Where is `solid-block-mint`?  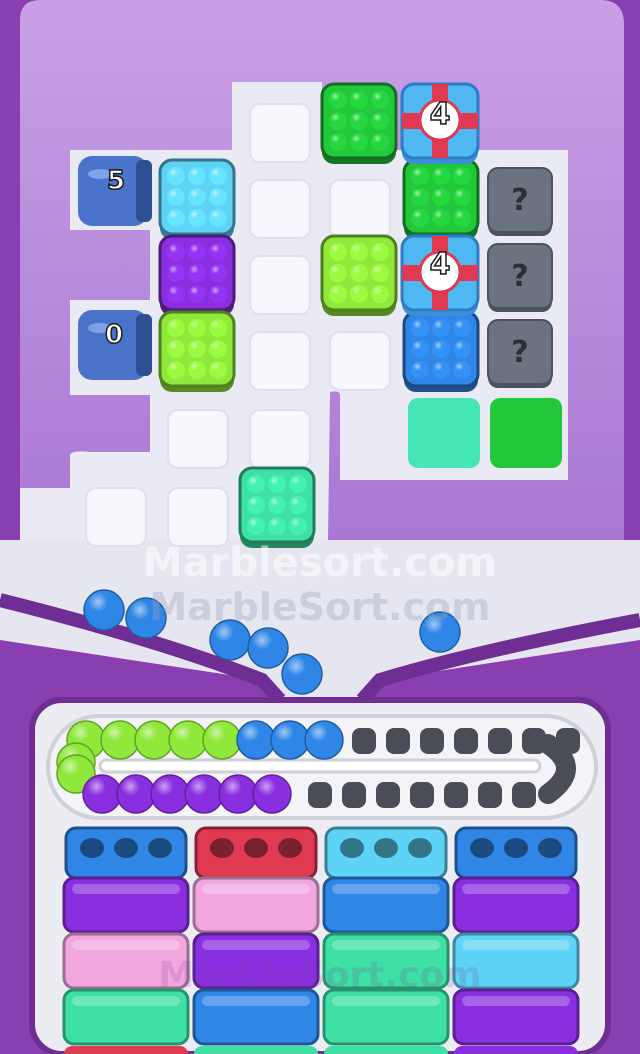 solid-block-mint is located at coordinates (444, 433).